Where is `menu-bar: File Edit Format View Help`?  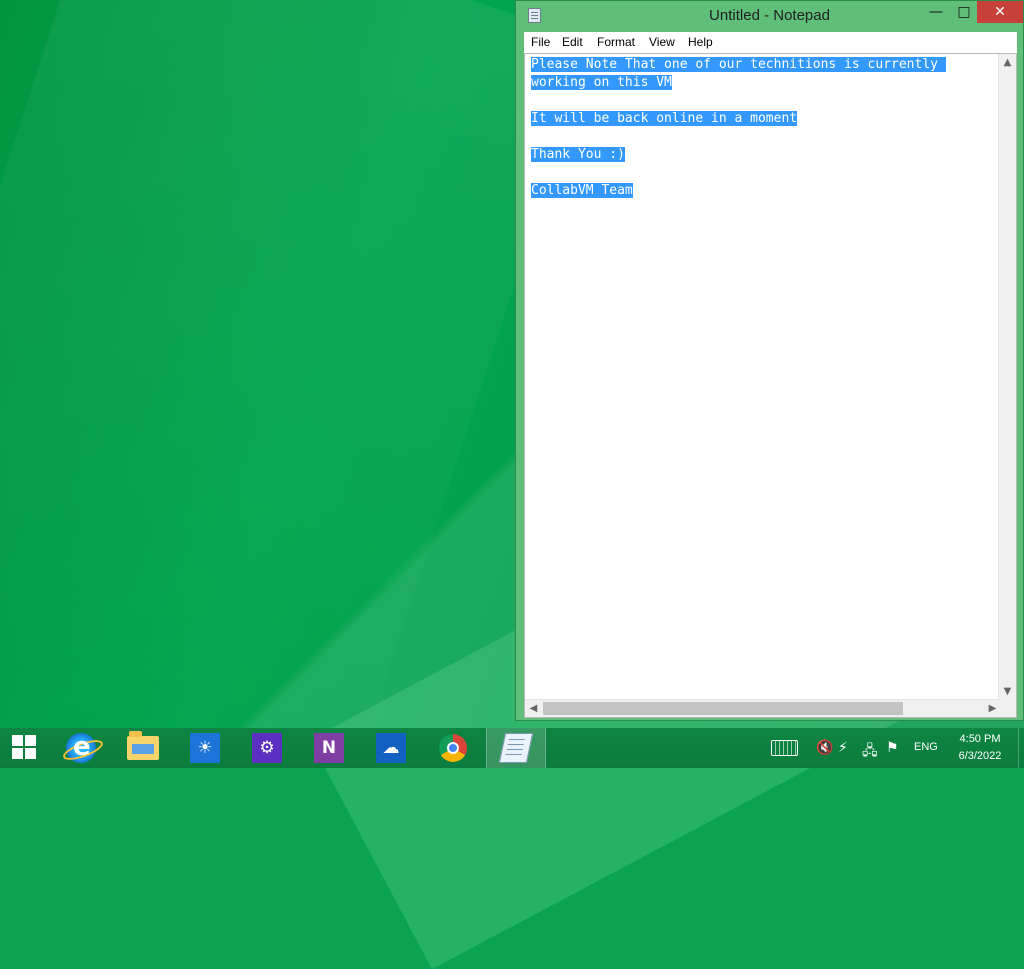
menu-bar: File Edit Format View Help is located at coordinates (770, 43).